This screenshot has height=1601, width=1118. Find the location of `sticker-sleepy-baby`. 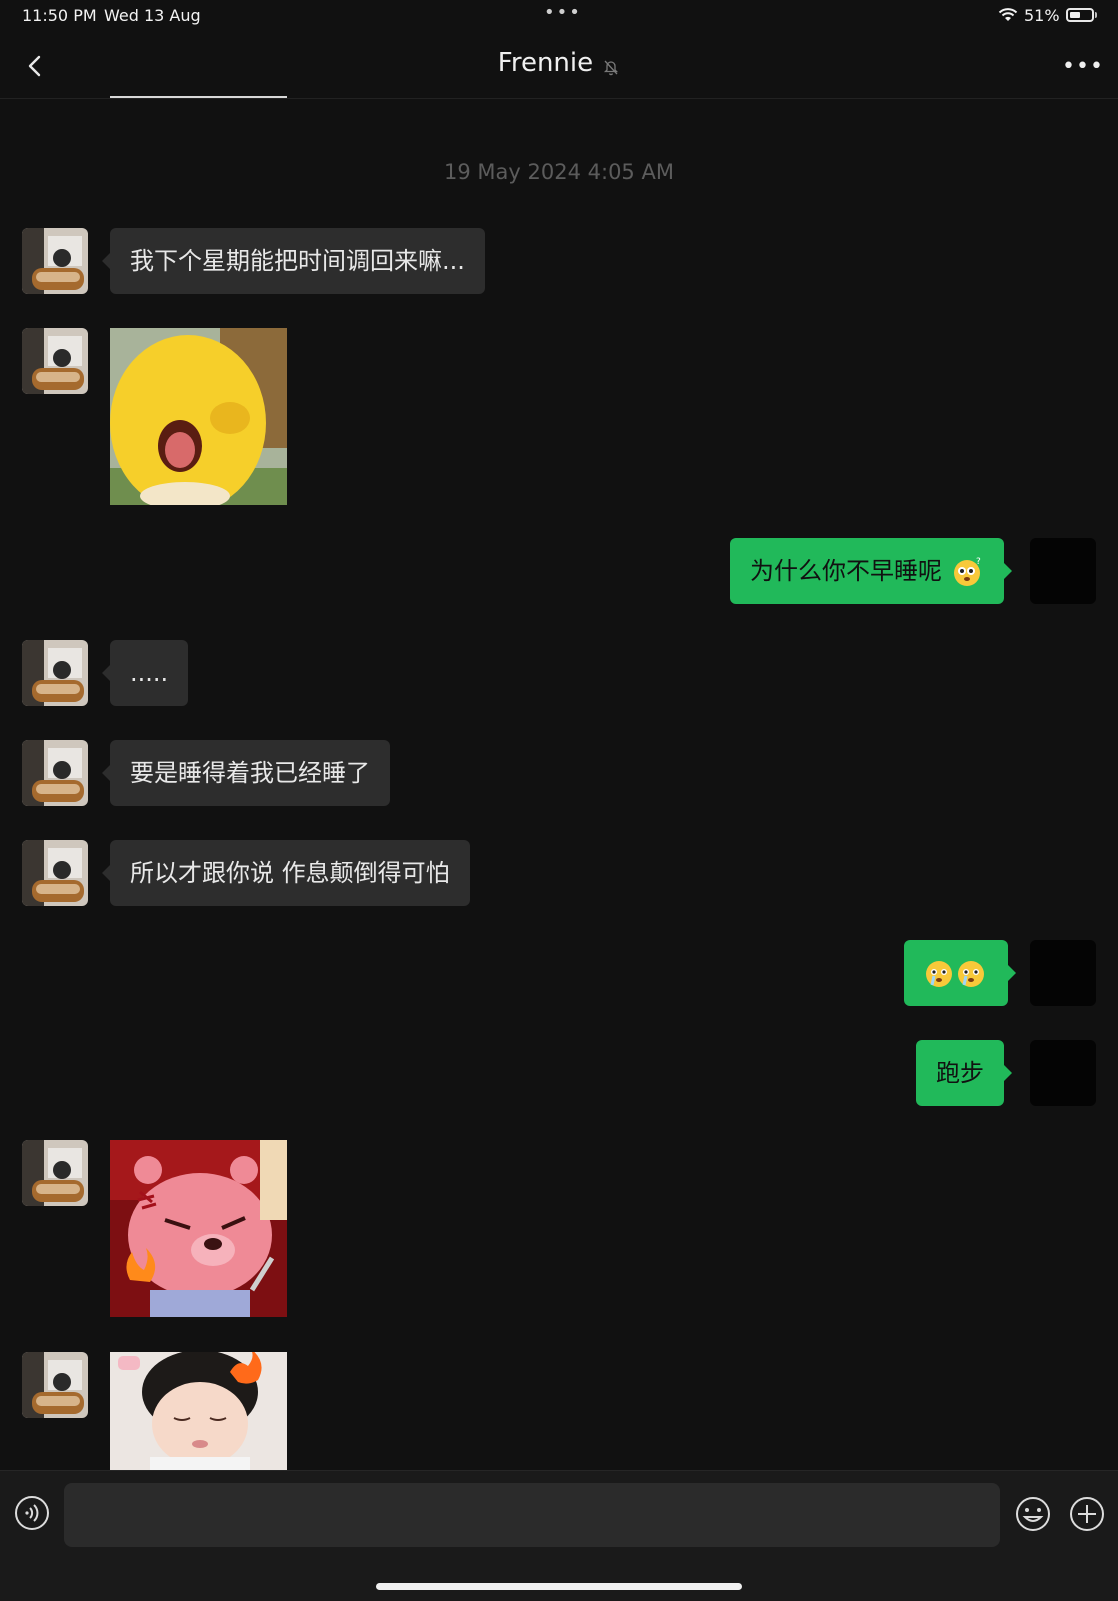

sticker-sleepy-baby is located at coordinates (198, 1411).